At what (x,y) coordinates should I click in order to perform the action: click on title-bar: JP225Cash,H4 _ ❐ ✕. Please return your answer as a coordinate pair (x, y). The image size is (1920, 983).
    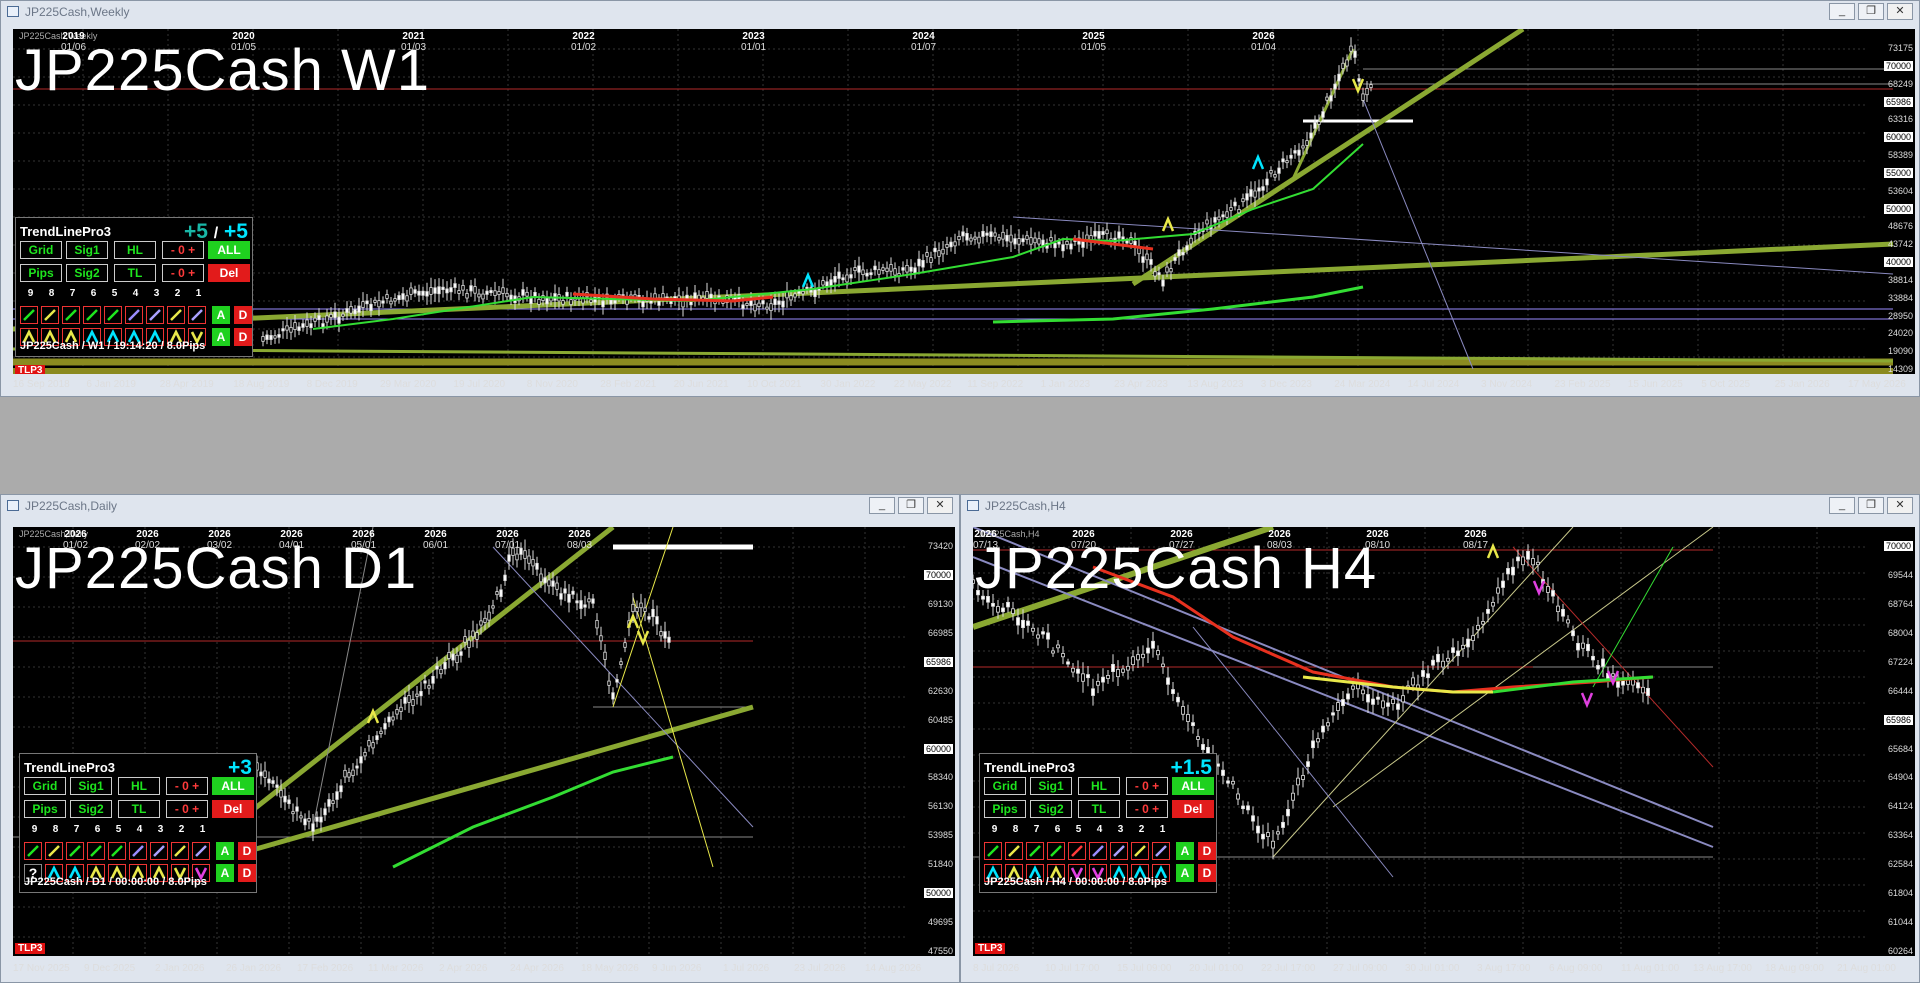
    Looking at the image, I should click on (1440, 506).